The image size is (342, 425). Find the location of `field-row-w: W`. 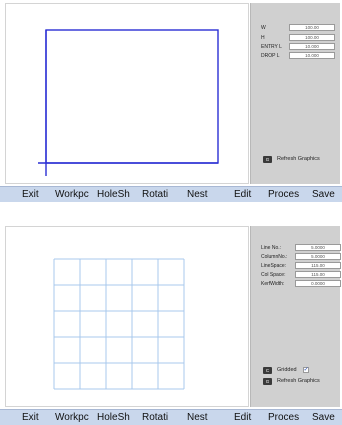

field-row-w: W is located at coordinates (298, 28).